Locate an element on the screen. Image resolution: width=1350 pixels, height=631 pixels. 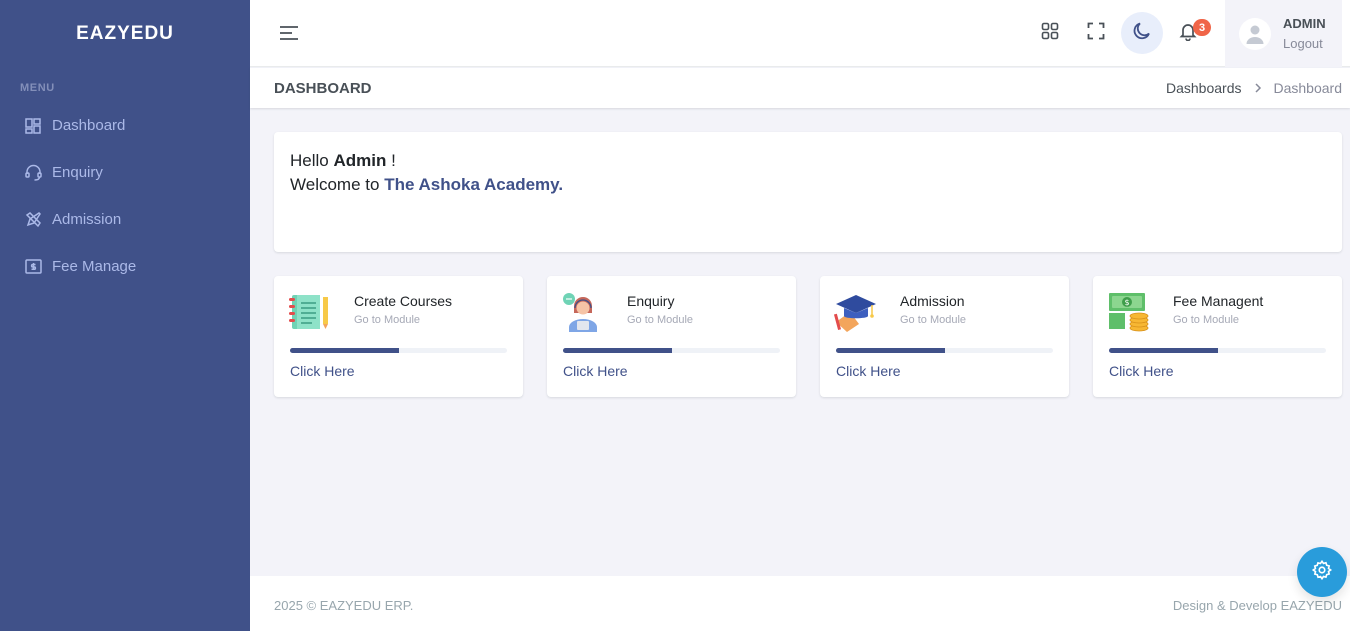
notifications-button: 3 is located at coordinates (1189, 33).